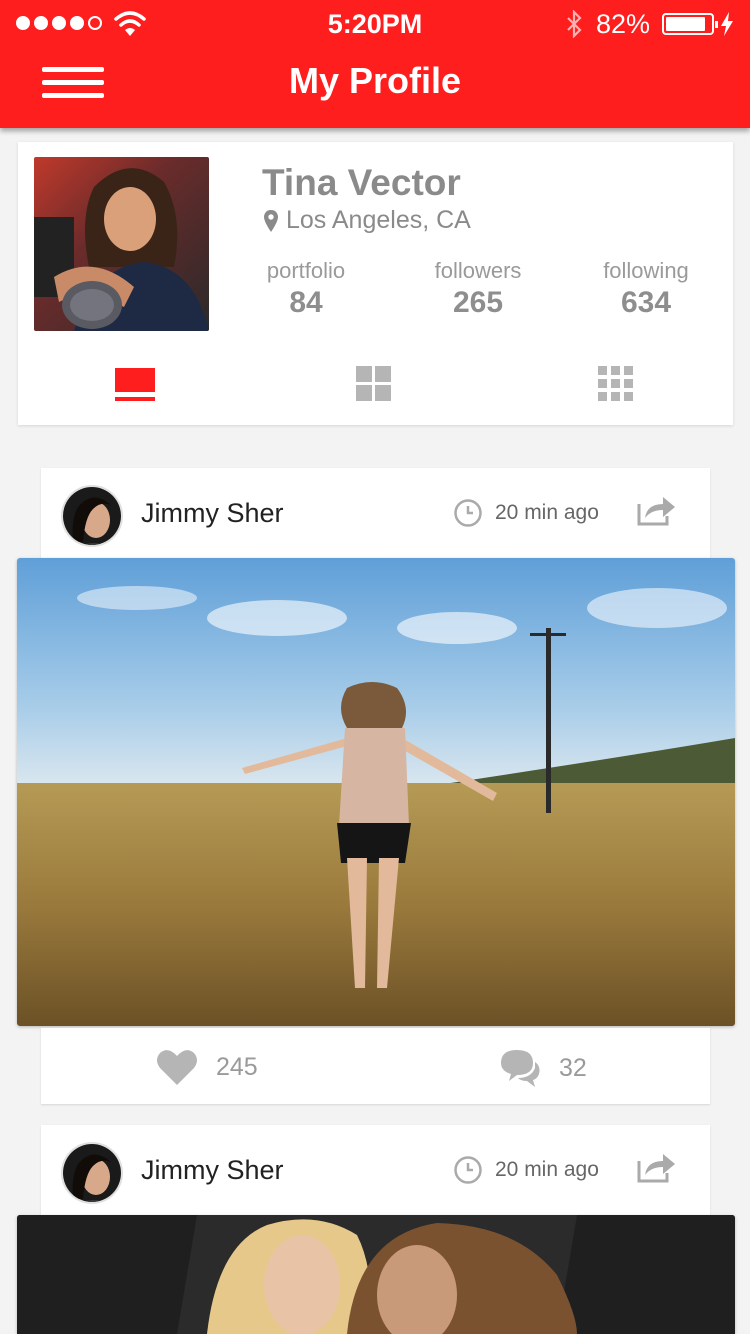 The height and width of the screenshot is (1334, 750). I want to click on battery-icon, so click(690, 24).